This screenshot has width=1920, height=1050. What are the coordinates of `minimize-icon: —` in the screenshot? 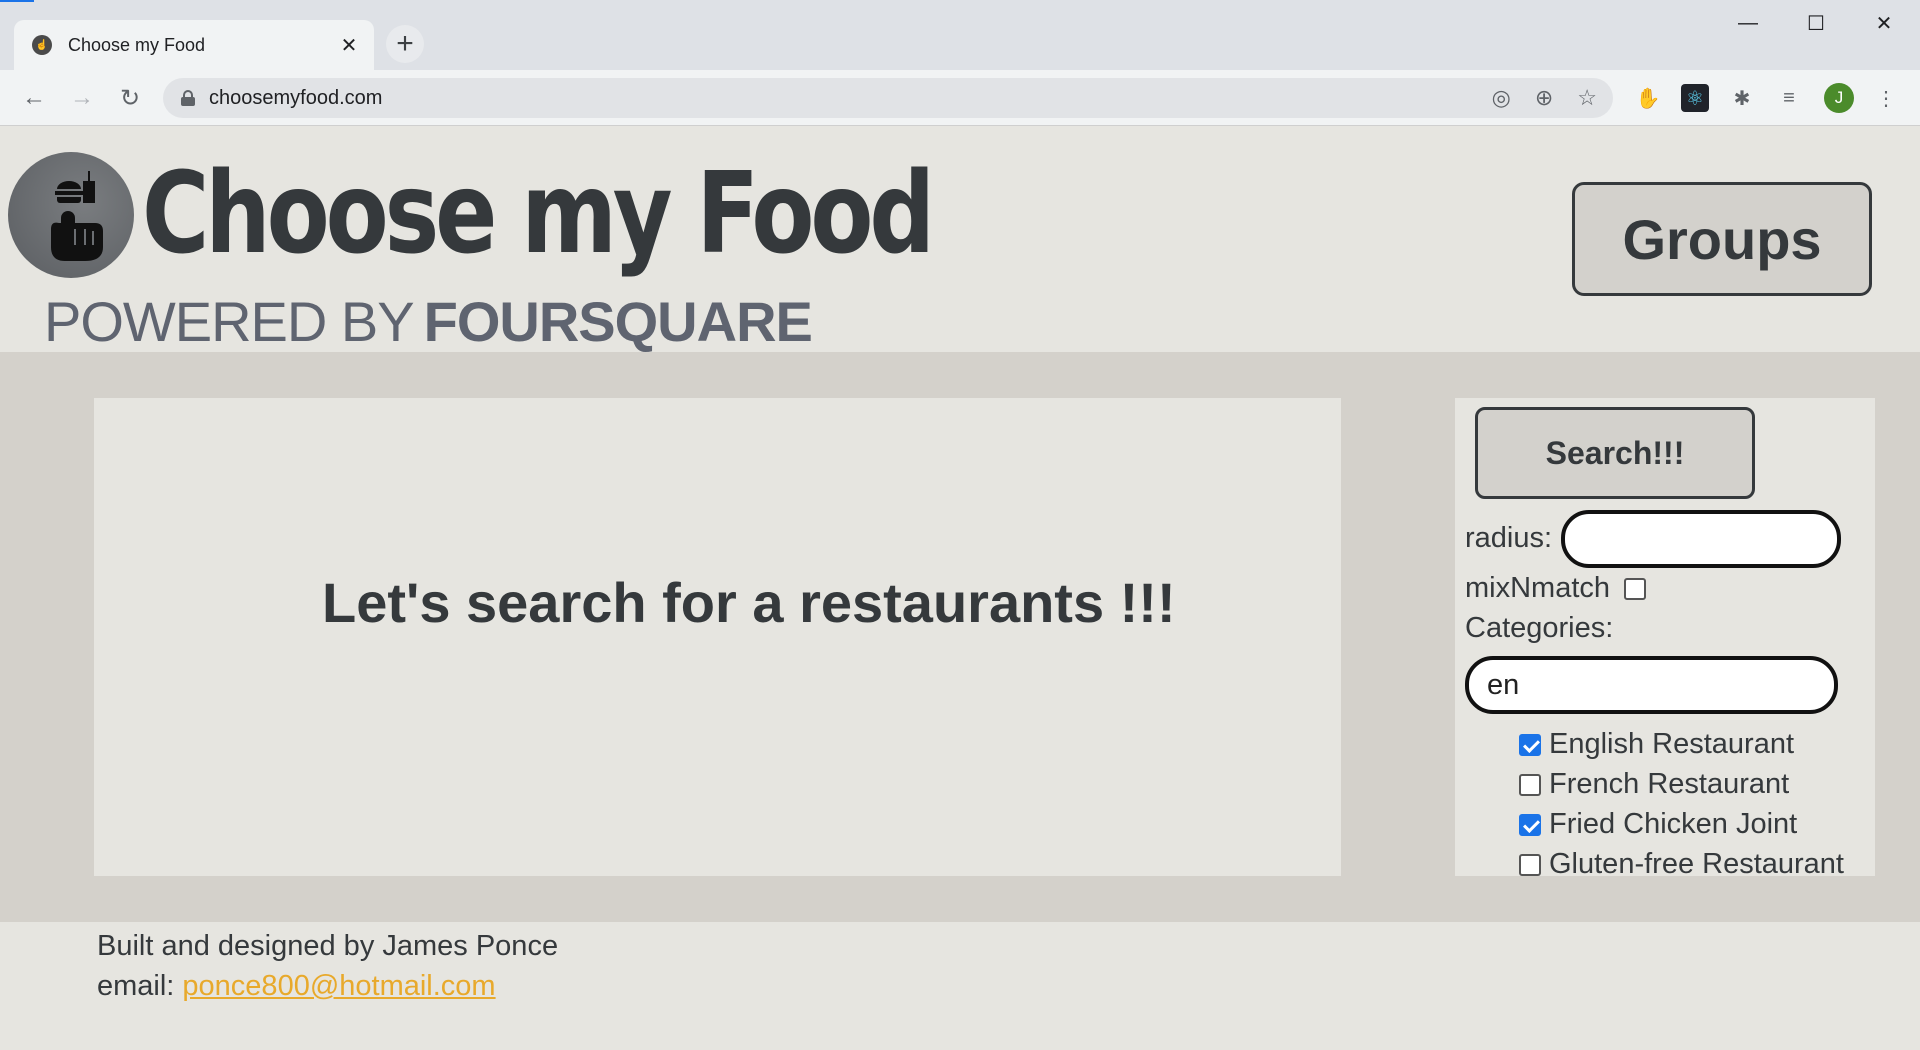 It's located at (1748, 23).